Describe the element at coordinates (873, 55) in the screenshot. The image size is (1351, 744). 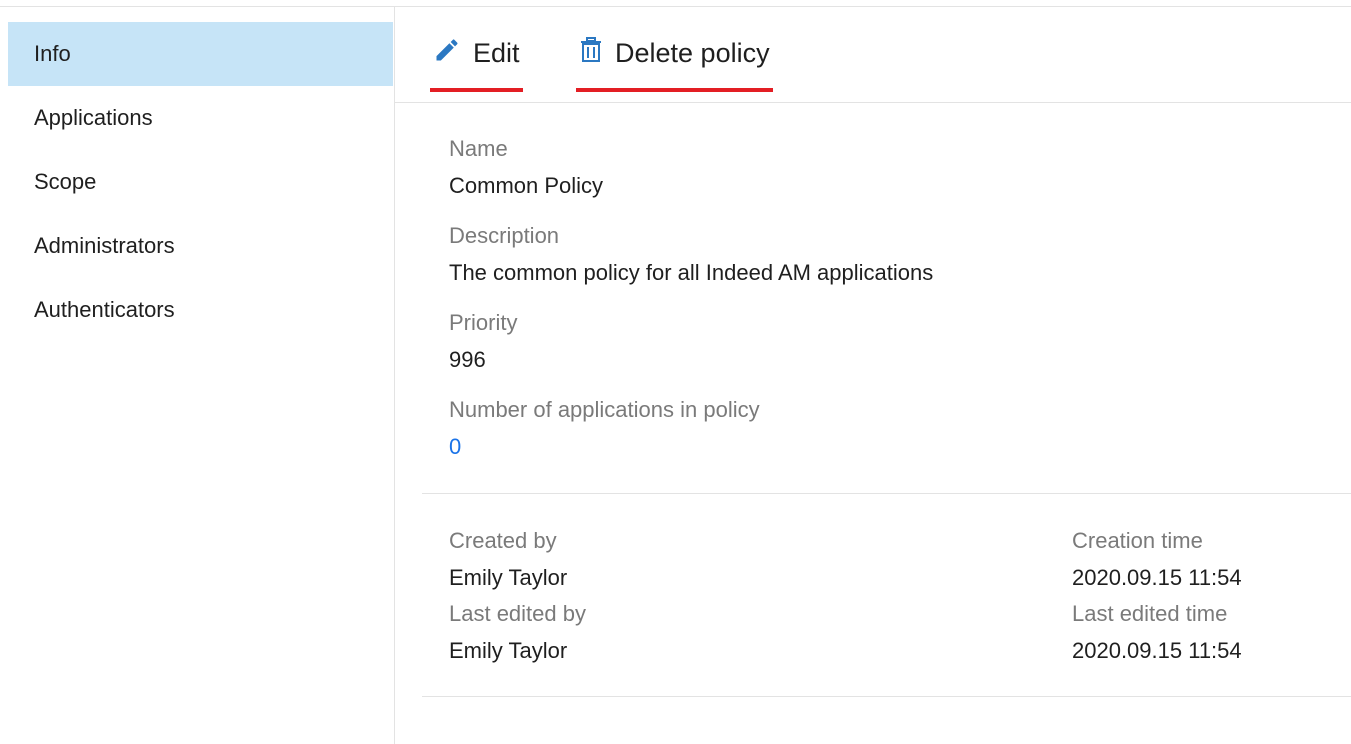
I see `toolbar: Edit Delete policy` at that location.